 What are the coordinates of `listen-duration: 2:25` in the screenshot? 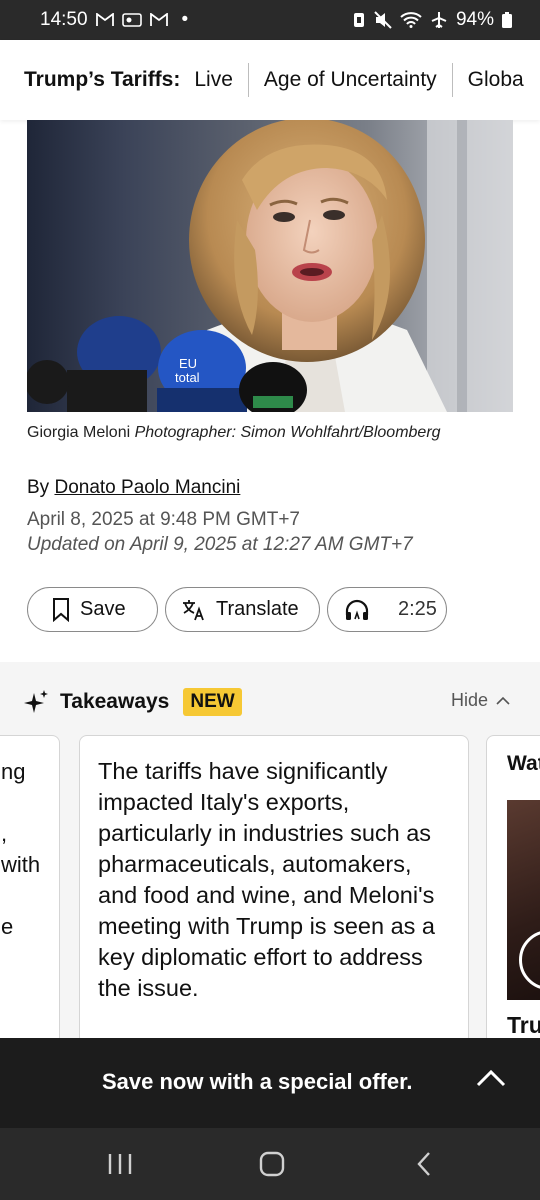 It's located at (417, 609).